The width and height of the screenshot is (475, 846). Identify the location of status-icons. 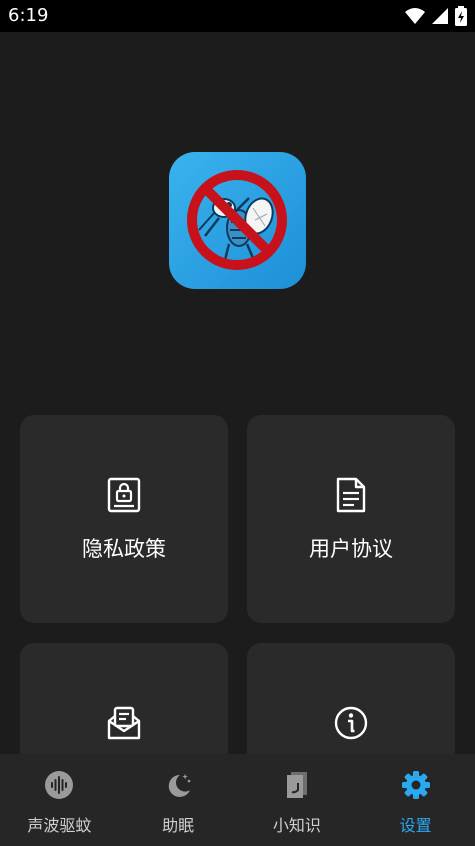
(436, 16).